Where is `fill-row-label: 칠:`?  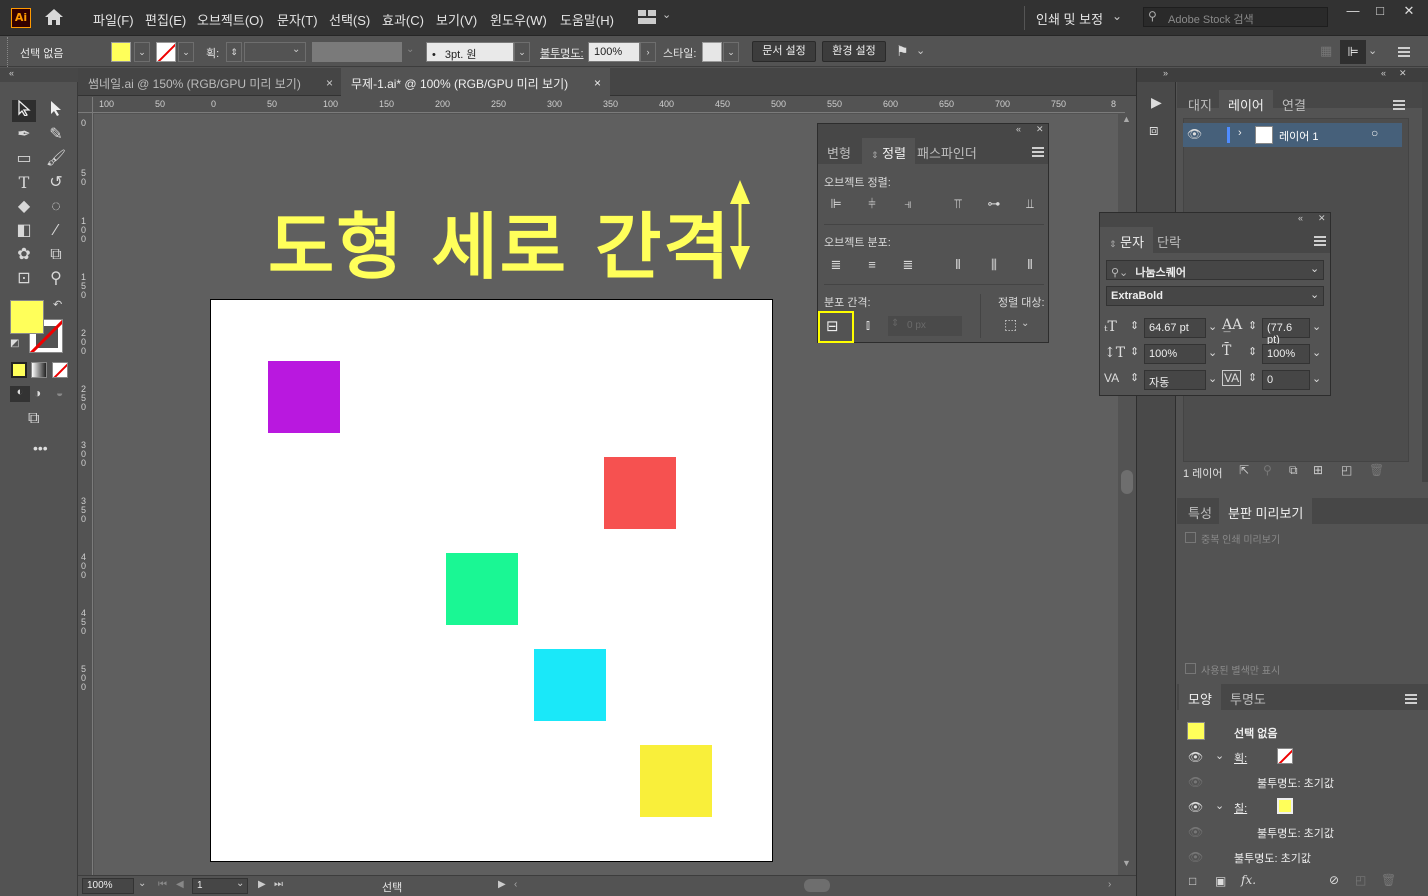 fill-row-label: 칠: is located at coordinates (1240, 808).